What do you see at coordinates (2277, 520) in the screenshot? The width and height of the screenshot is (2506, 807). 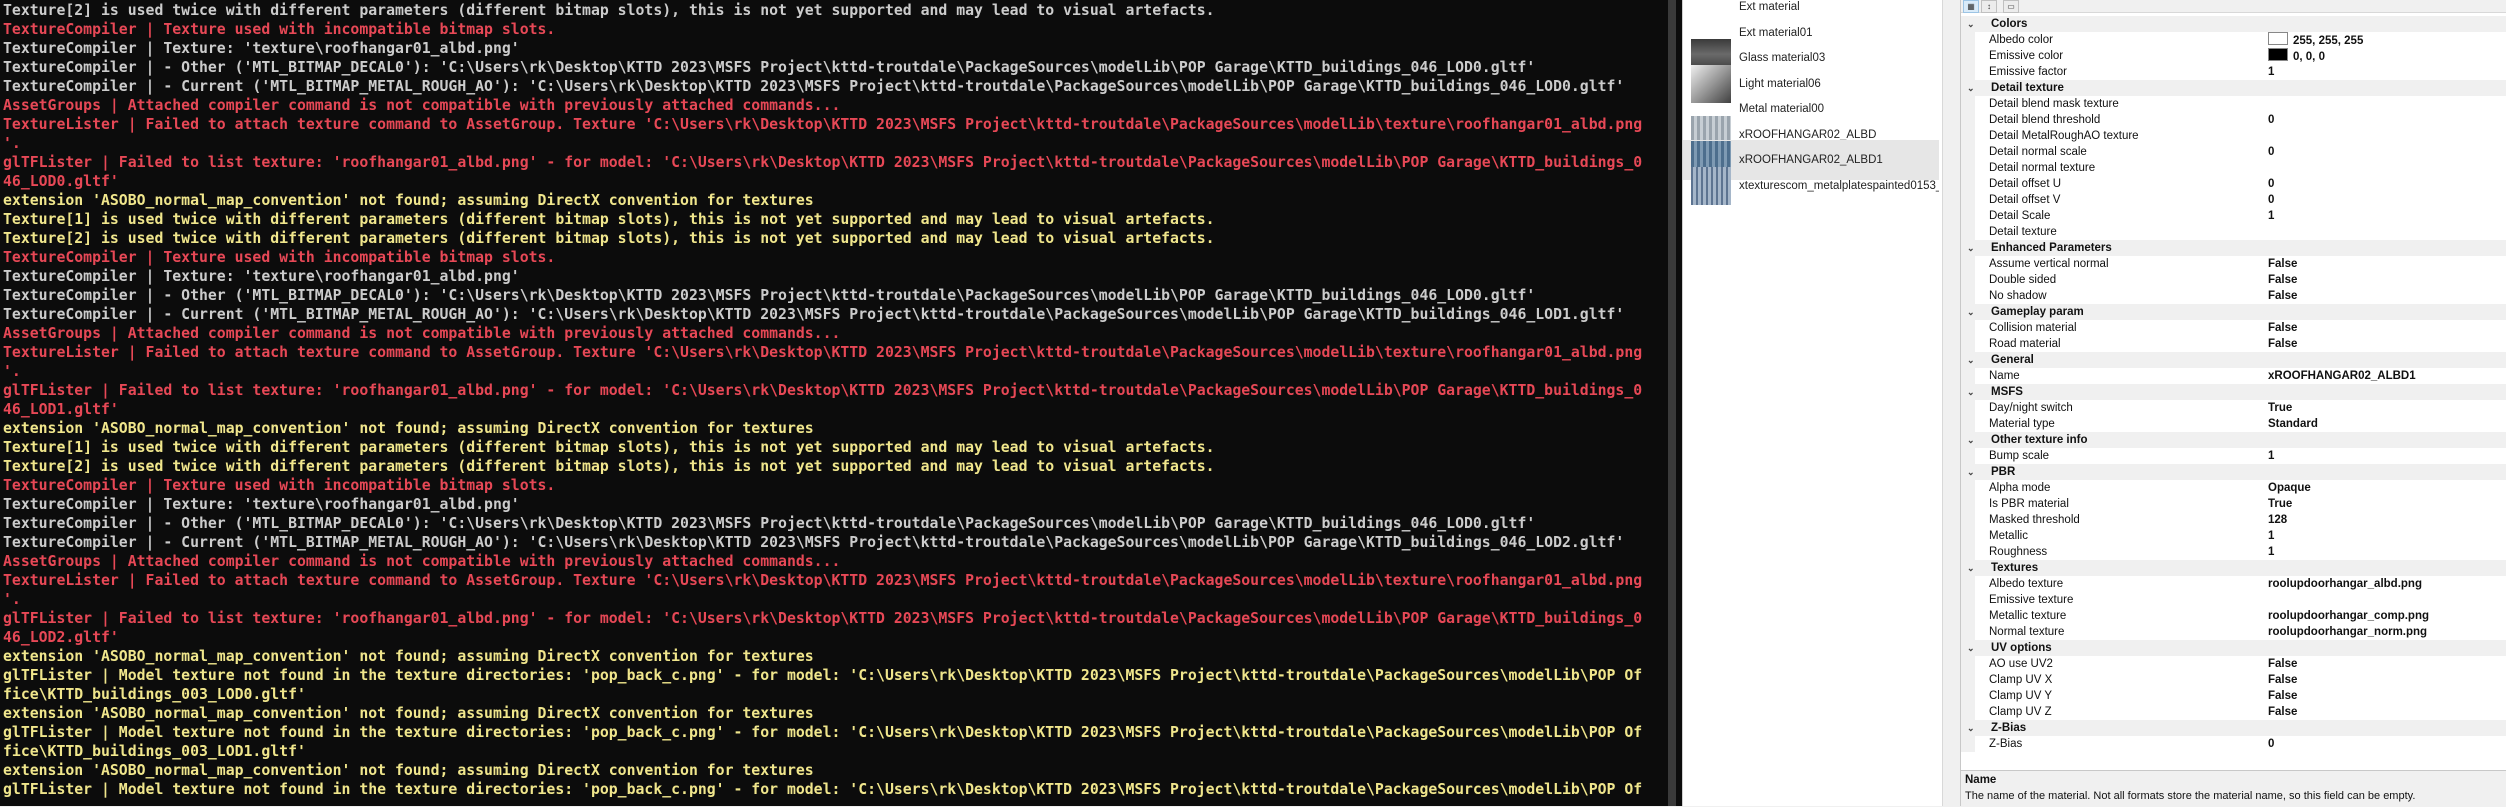 I see `property-value: 128` at bounding box center [2277, 520].